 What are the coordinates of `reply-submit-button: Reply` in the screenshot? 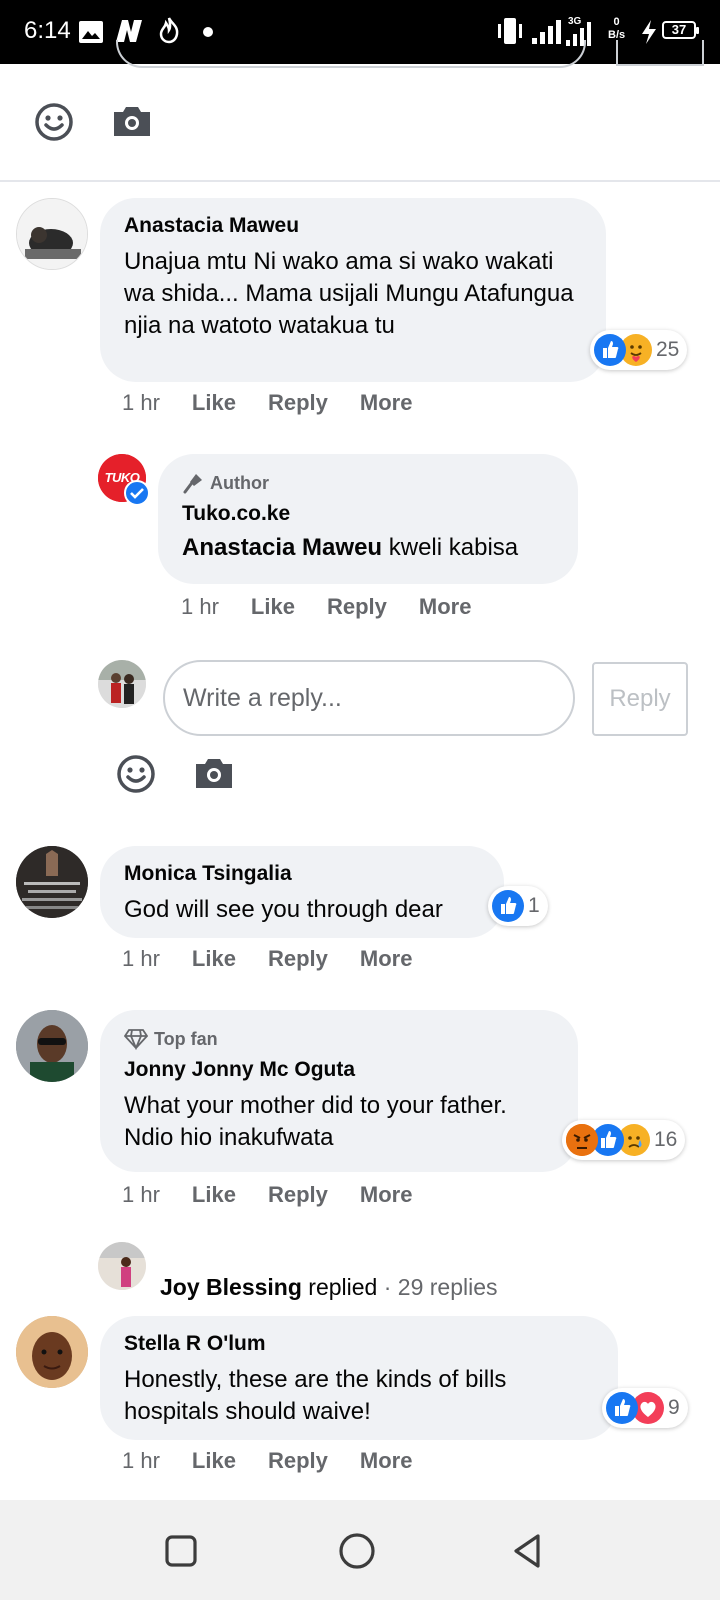 It's located at (640, 699).